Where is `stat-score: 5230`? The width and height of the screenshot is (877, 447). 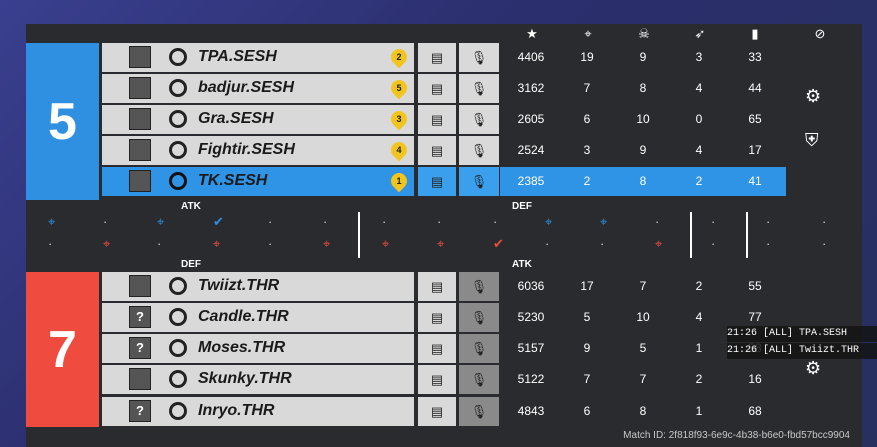 stat-score: 5230 is located at coordinates (531, 317).